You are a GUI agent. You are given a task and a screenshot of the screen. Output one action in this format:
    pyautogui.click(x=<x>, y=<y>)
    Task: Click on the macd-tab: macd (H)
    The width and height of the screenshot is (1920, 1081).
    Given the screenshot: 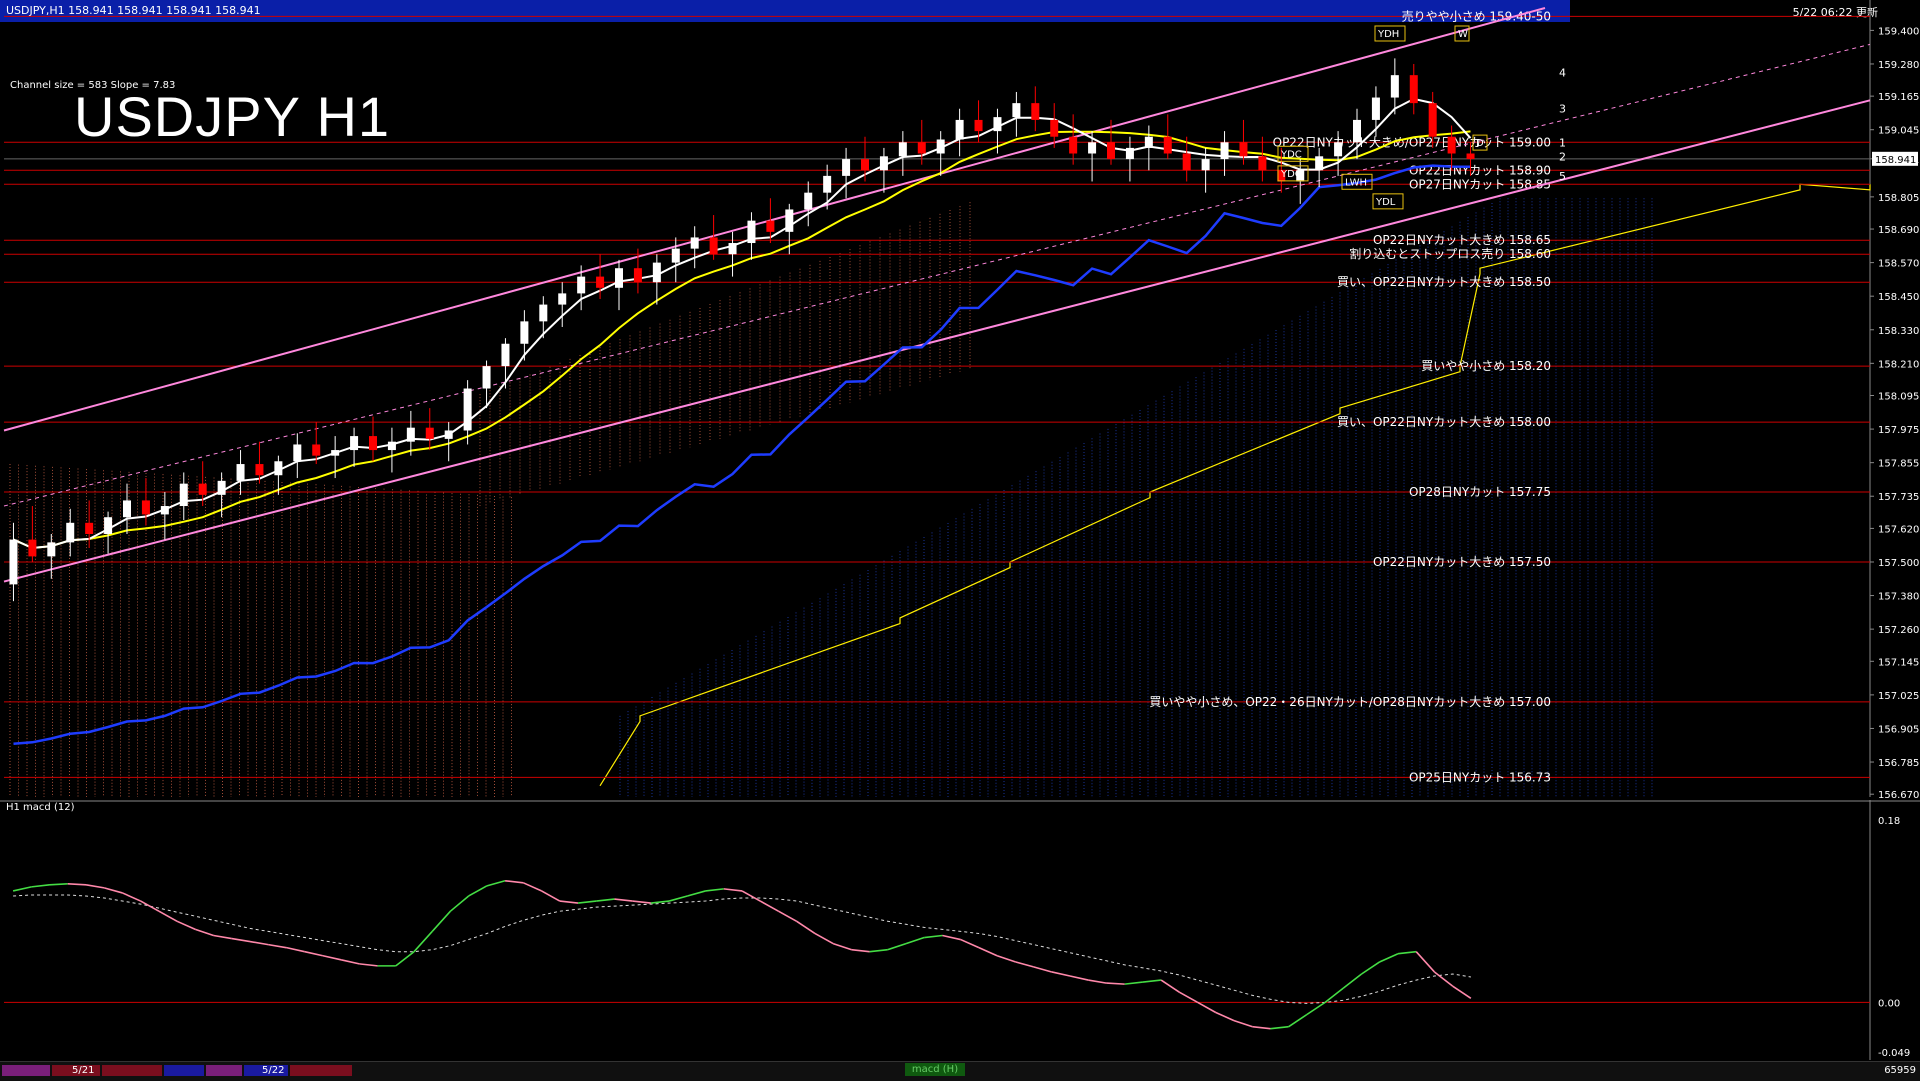 What is the action you would take?
    pyautogui.click(x=935, y=1069)
    